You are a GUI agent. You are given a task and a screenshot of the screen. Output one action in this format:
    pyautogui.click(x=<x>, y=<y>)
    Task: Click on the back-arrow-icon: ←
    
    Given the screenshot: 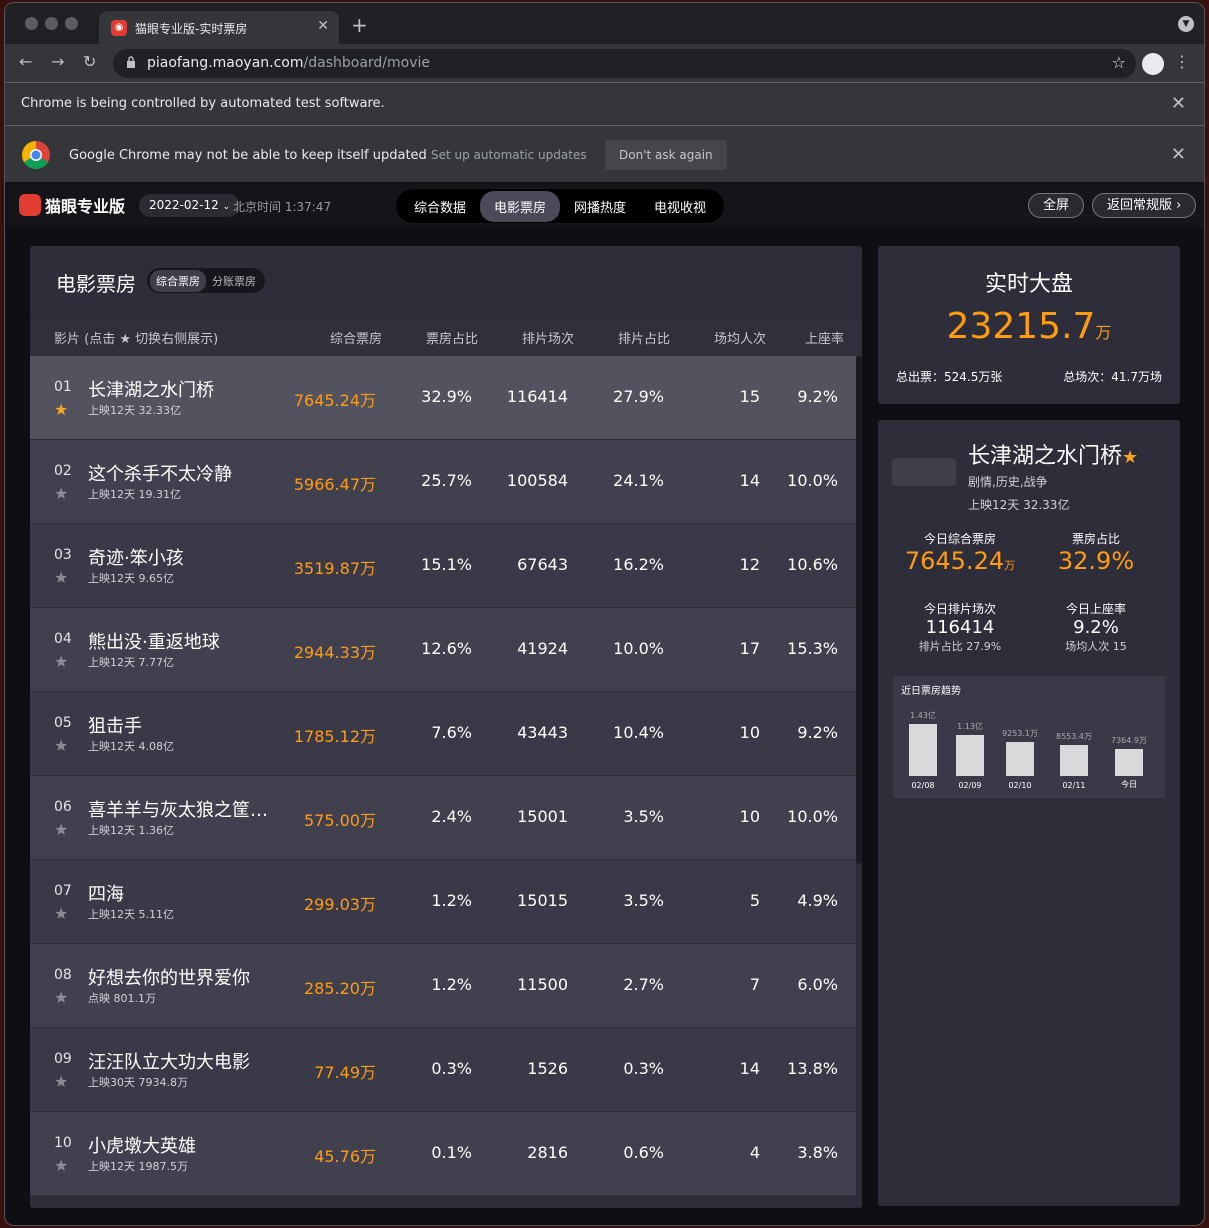 What is the action you would take?
    pyautogui.click(x=25, y=61)
    